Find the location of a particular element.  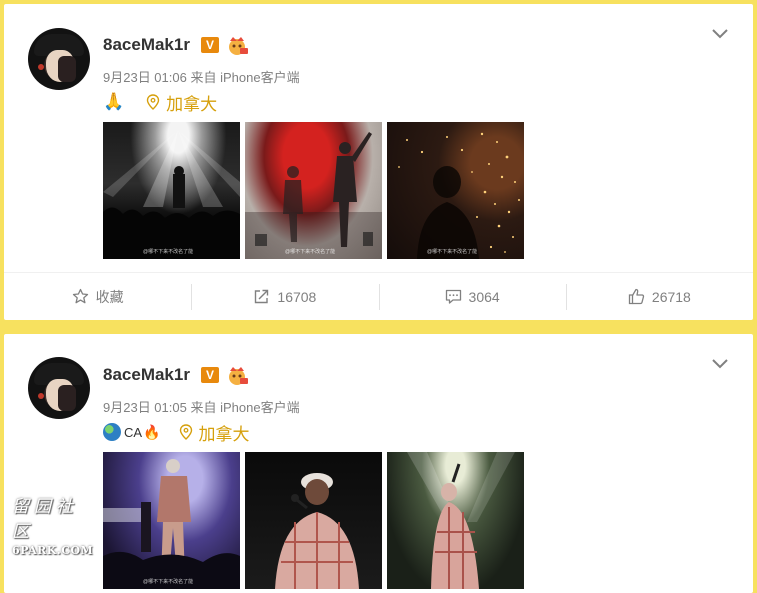

post-timestamp: 9月23日 01:06 is located at coordinates (145, 77).